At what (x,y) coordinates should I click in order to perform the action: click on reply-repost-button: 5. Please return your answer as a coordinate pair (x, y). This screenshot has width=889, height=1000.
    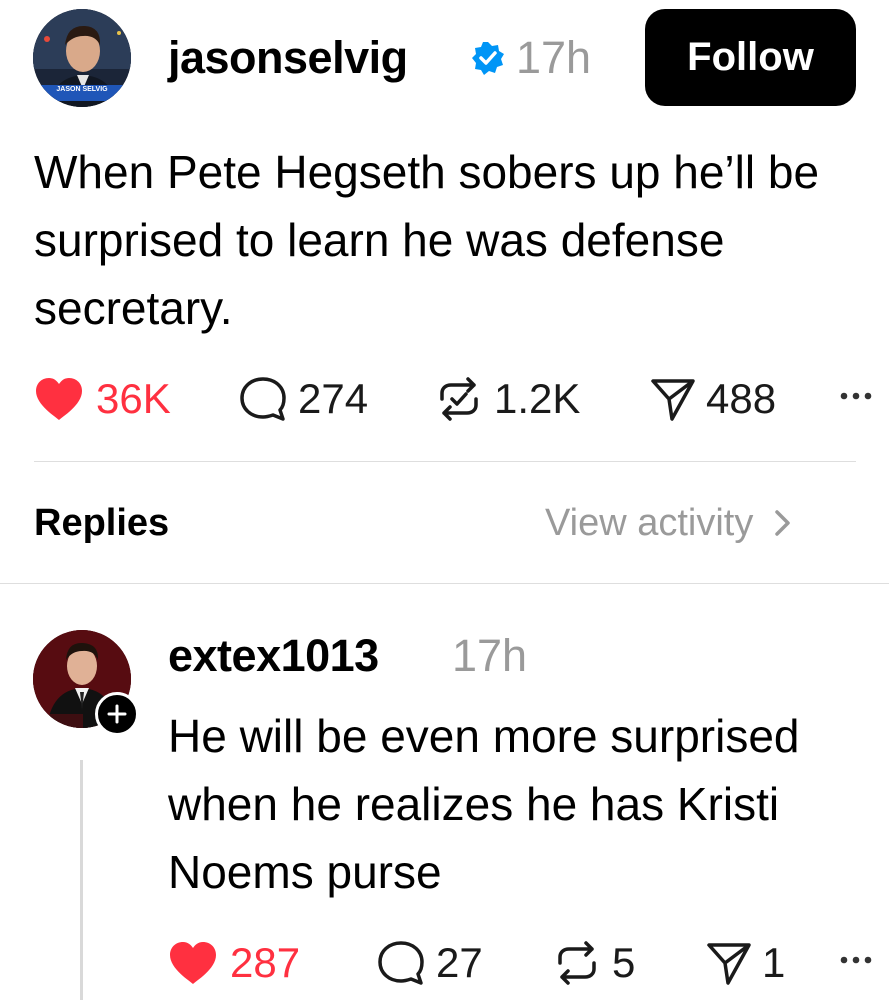
    Looking at the image, I should click on (593, 963).